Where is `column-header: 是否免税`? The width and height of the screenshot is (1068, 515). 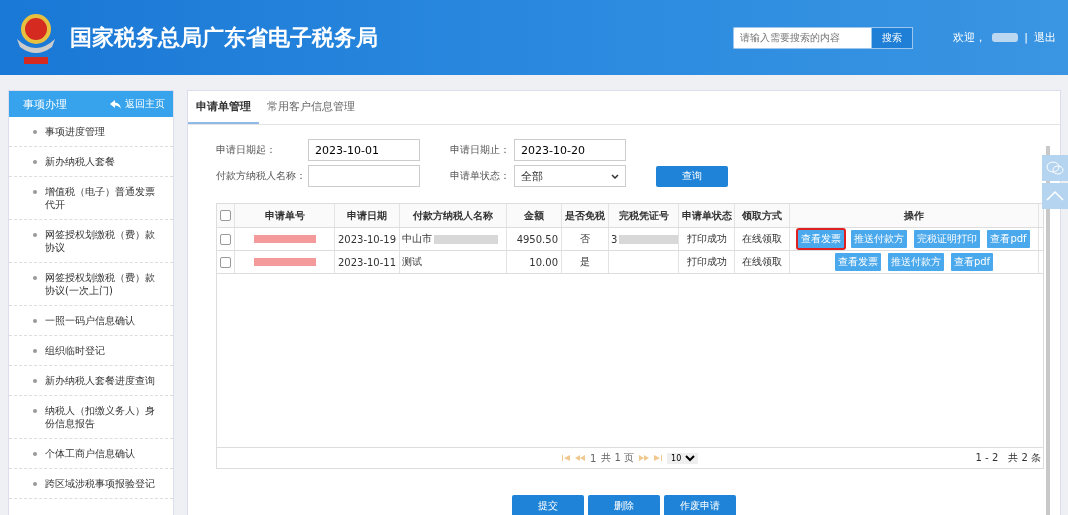 column-header: 是否免税 is located at coordinates (585, 215).